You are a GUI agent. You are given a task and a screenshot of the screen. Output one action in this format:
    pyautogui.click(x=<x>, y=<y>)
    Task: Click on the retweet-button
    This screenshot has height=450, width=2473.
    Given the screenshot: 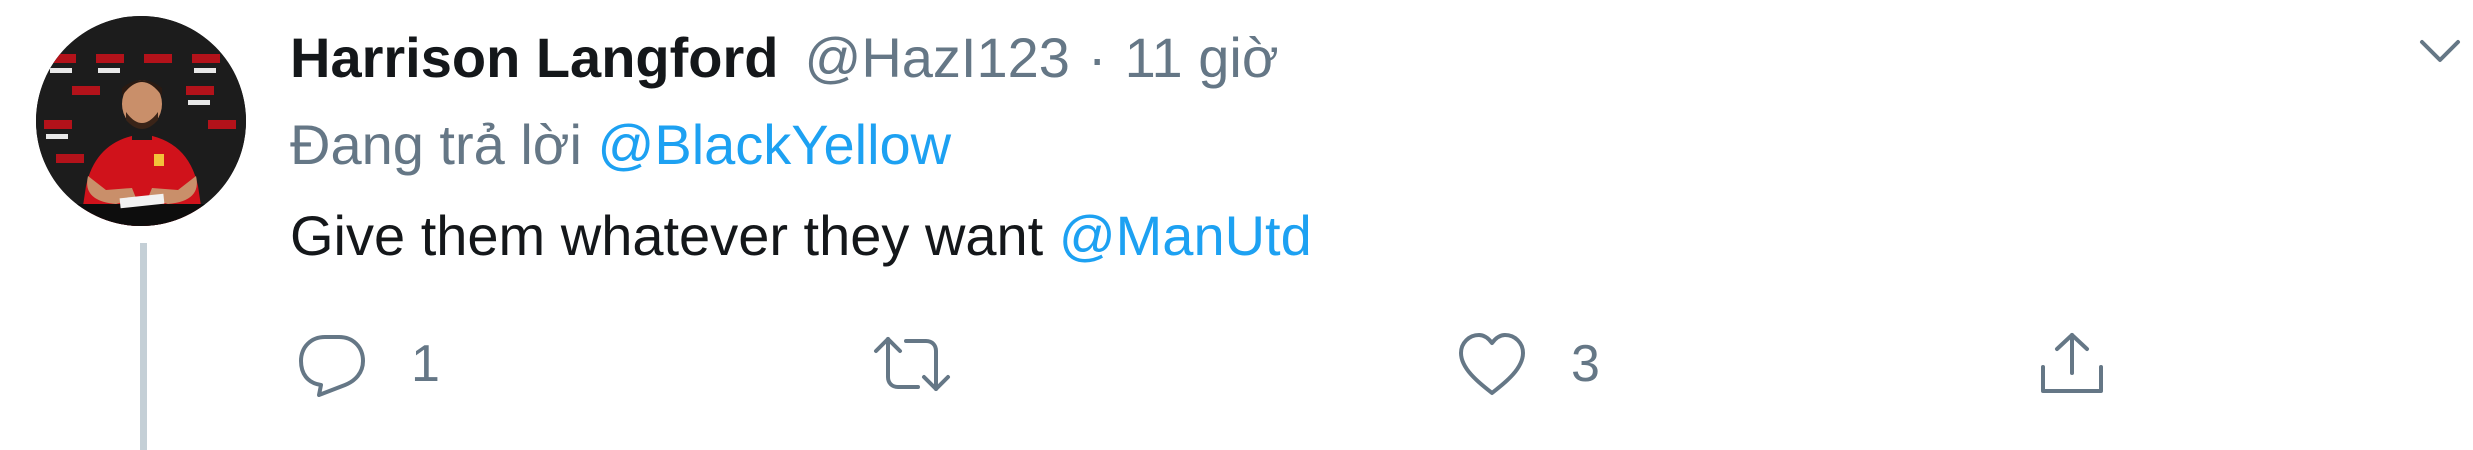 What is the action you would take?
    pyautogui.click(x=912, y=364)
    